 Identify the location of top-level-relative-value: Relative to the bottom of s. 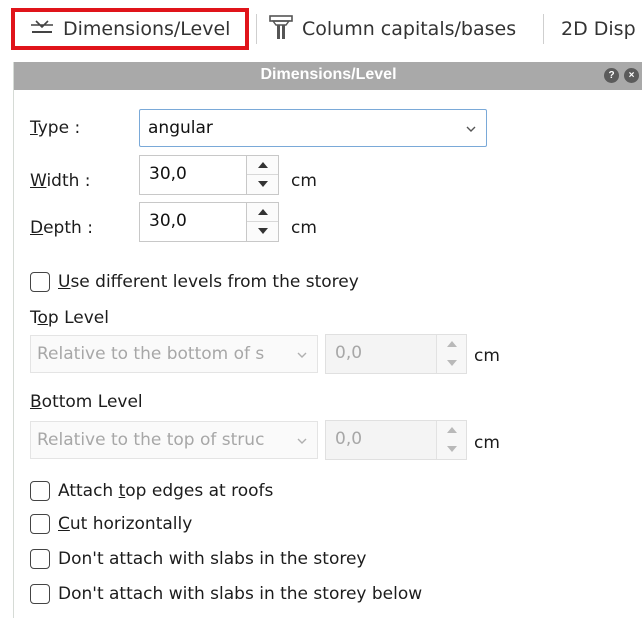
(151, 354).